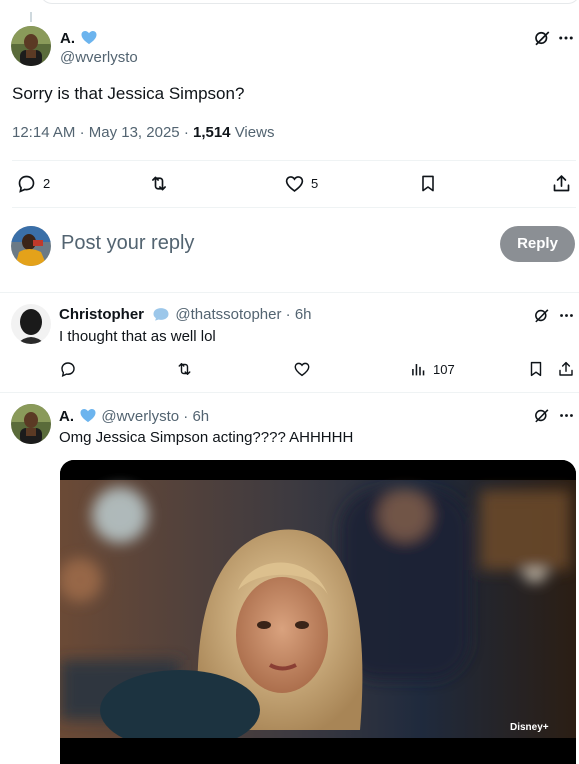 The image size is (579, 764). Describe the element at coordinates (211, 132) in the screenshot. I see `views-count: 1,514` at that location.